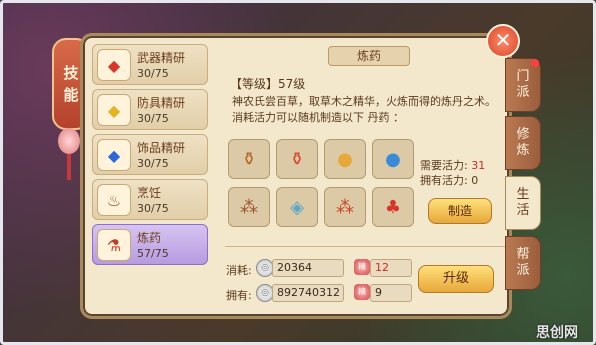 The width and height of the screenshot is (596, 345). I want to click on red-gem-icon: ◆, so click(114, 65).